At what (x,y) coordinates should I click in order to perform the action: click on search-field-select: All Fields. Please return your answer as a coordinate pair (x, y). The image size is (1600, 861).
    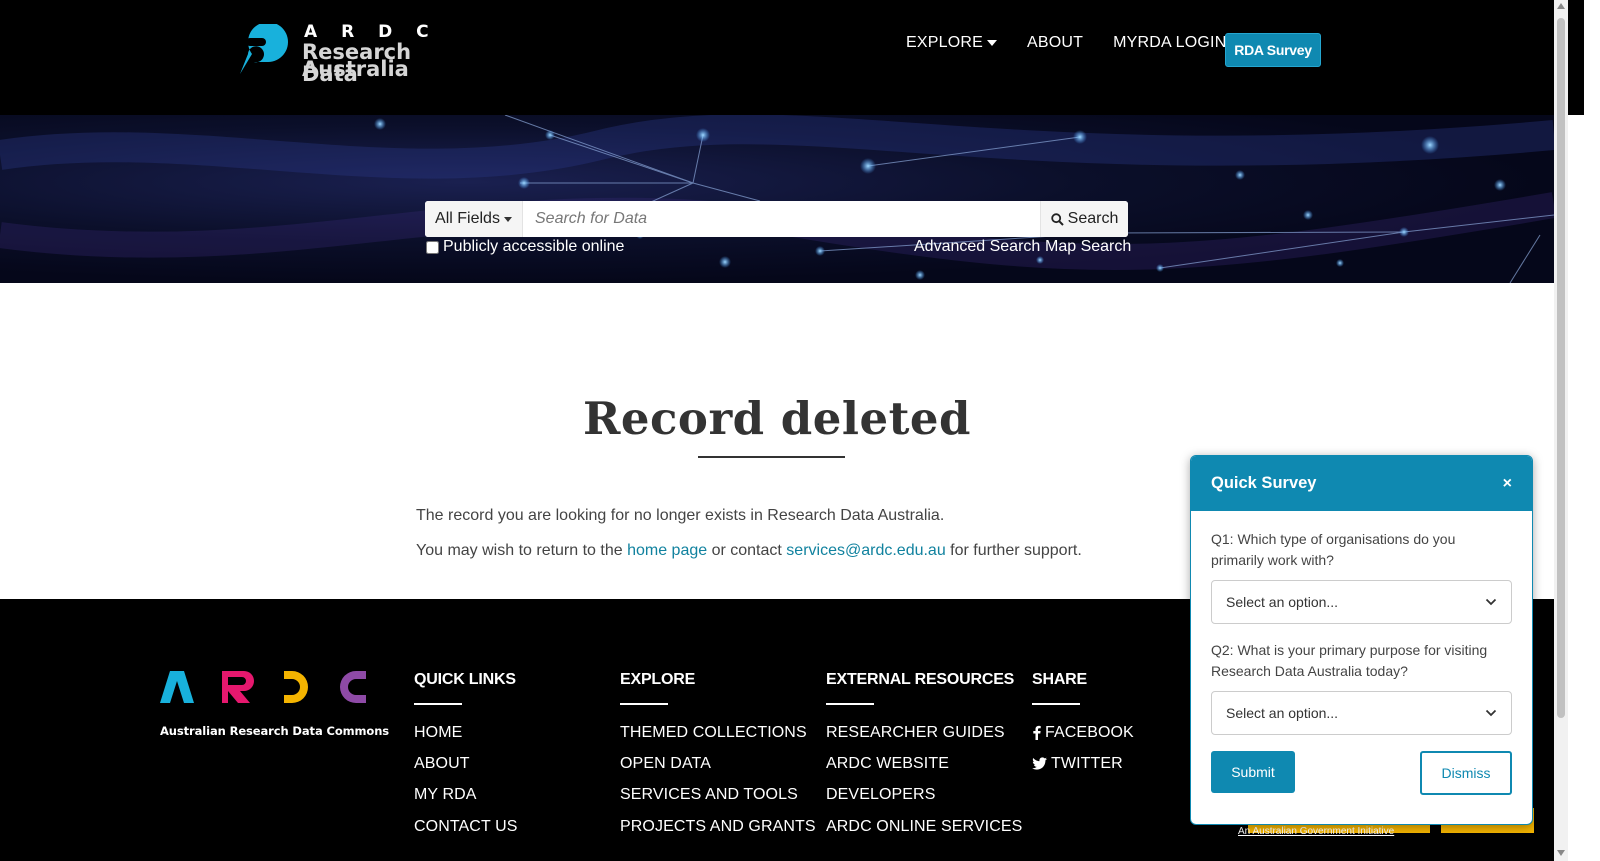
    Looking at the image, I should click on (474, 219).